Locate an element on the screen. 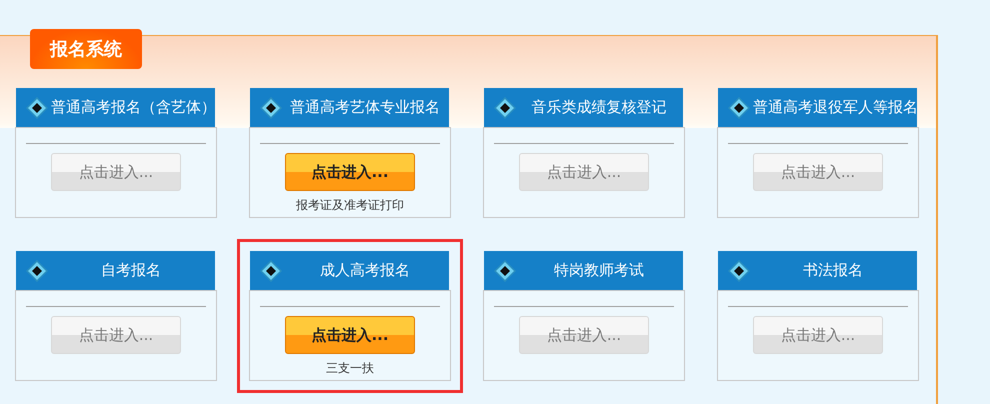 This screenshot has width=990, height=404. card-title: 书法报名 is located at coordinates (833, 270).